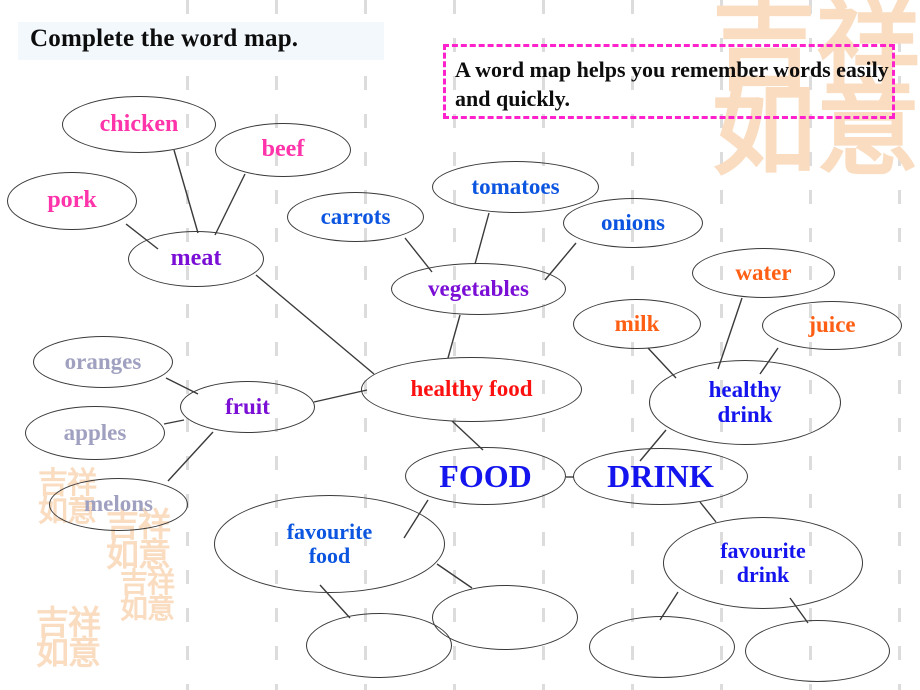  What do you see at coordinates (454, 336) in the screenshot?
I see `connector-vegetables-to-healthy-food` at bounding box center [454, 336].